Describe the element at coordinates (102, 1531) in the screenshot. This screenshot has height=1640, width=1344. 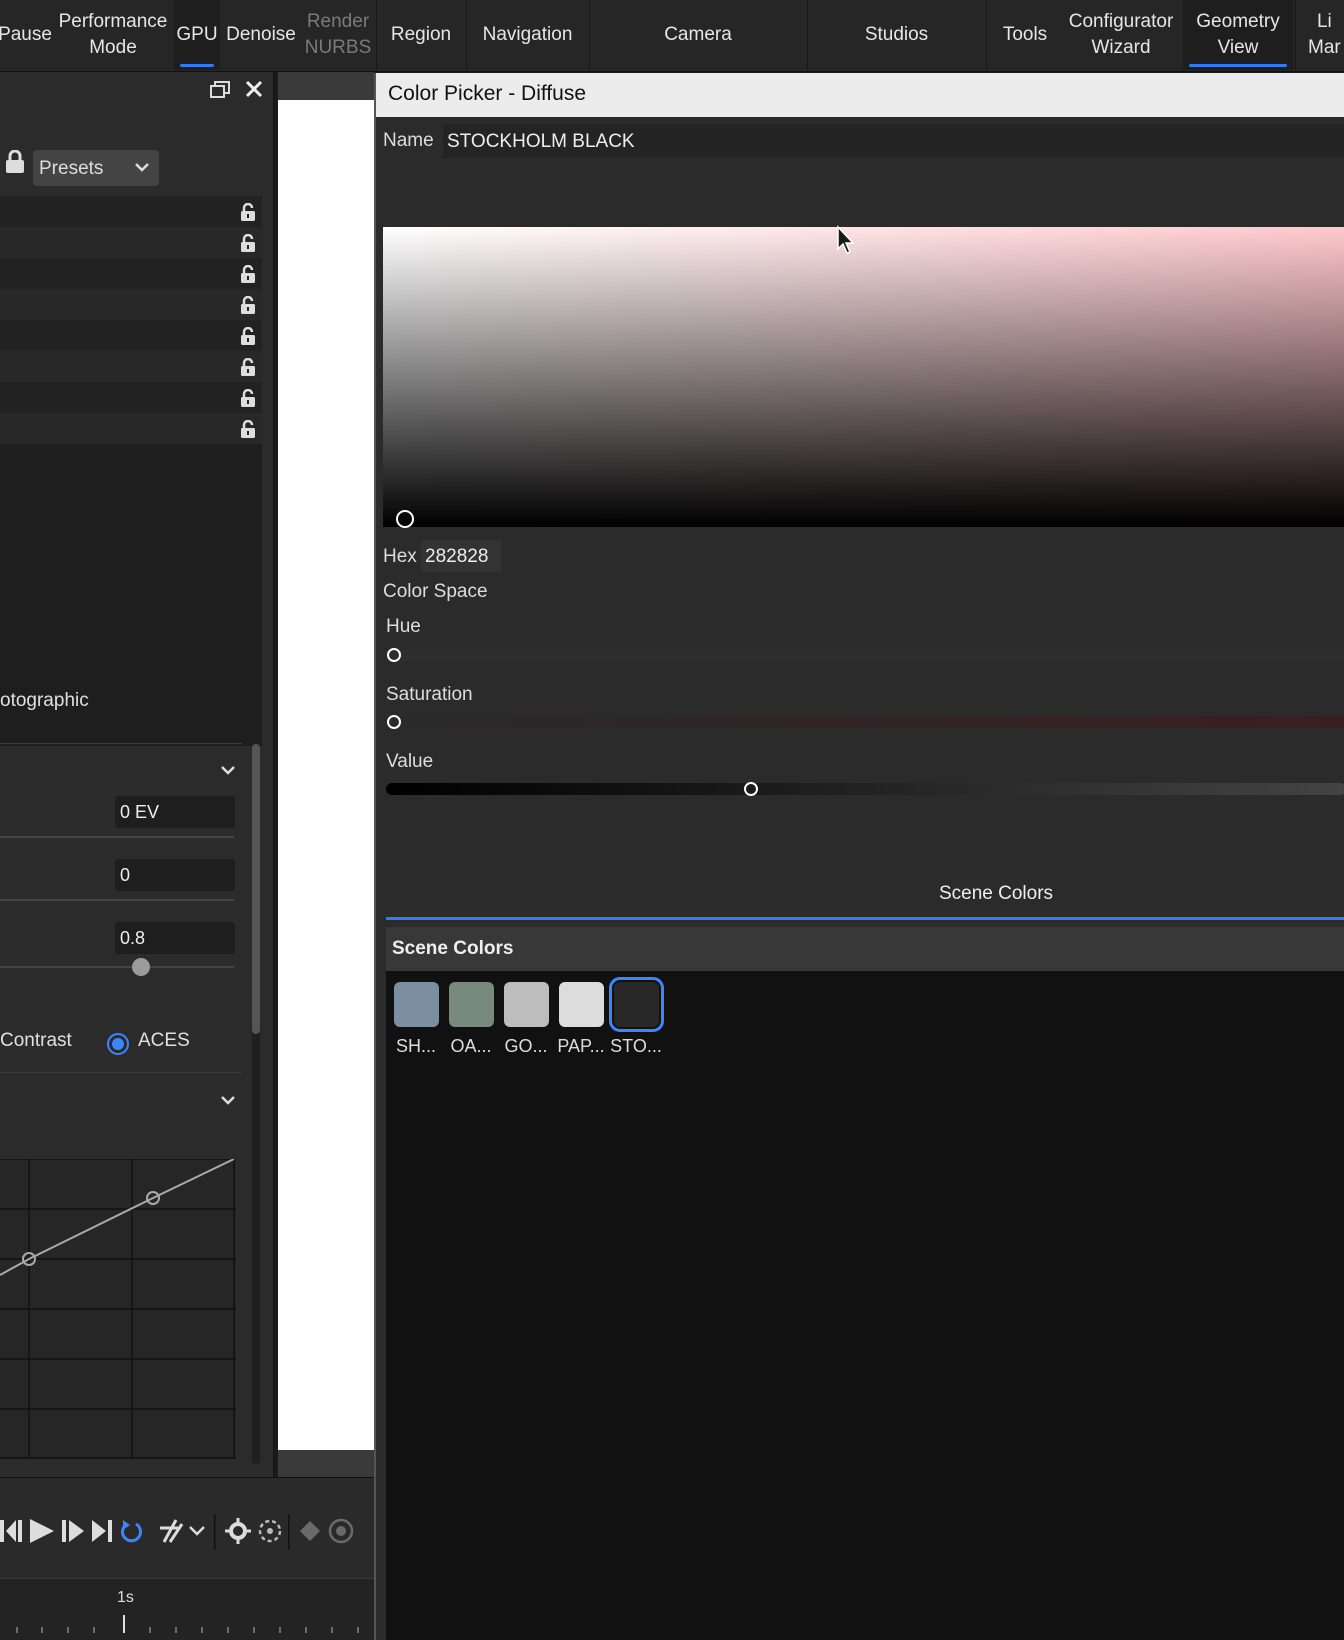
I see `skip-end-icon` at that location.